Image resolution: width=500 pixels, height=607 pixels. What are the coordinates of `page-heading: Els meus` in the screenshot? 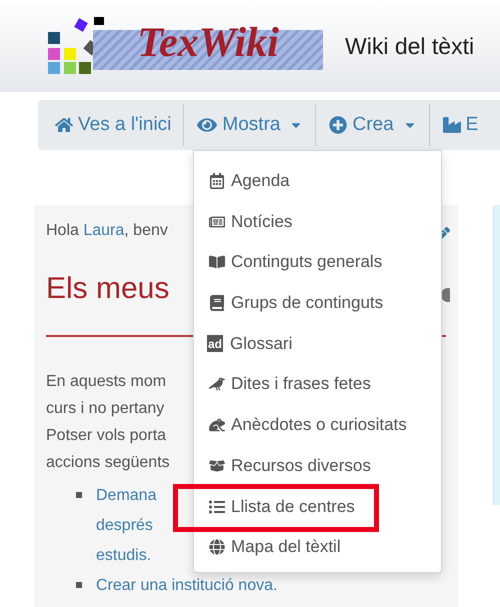 It's located at (108, 289).